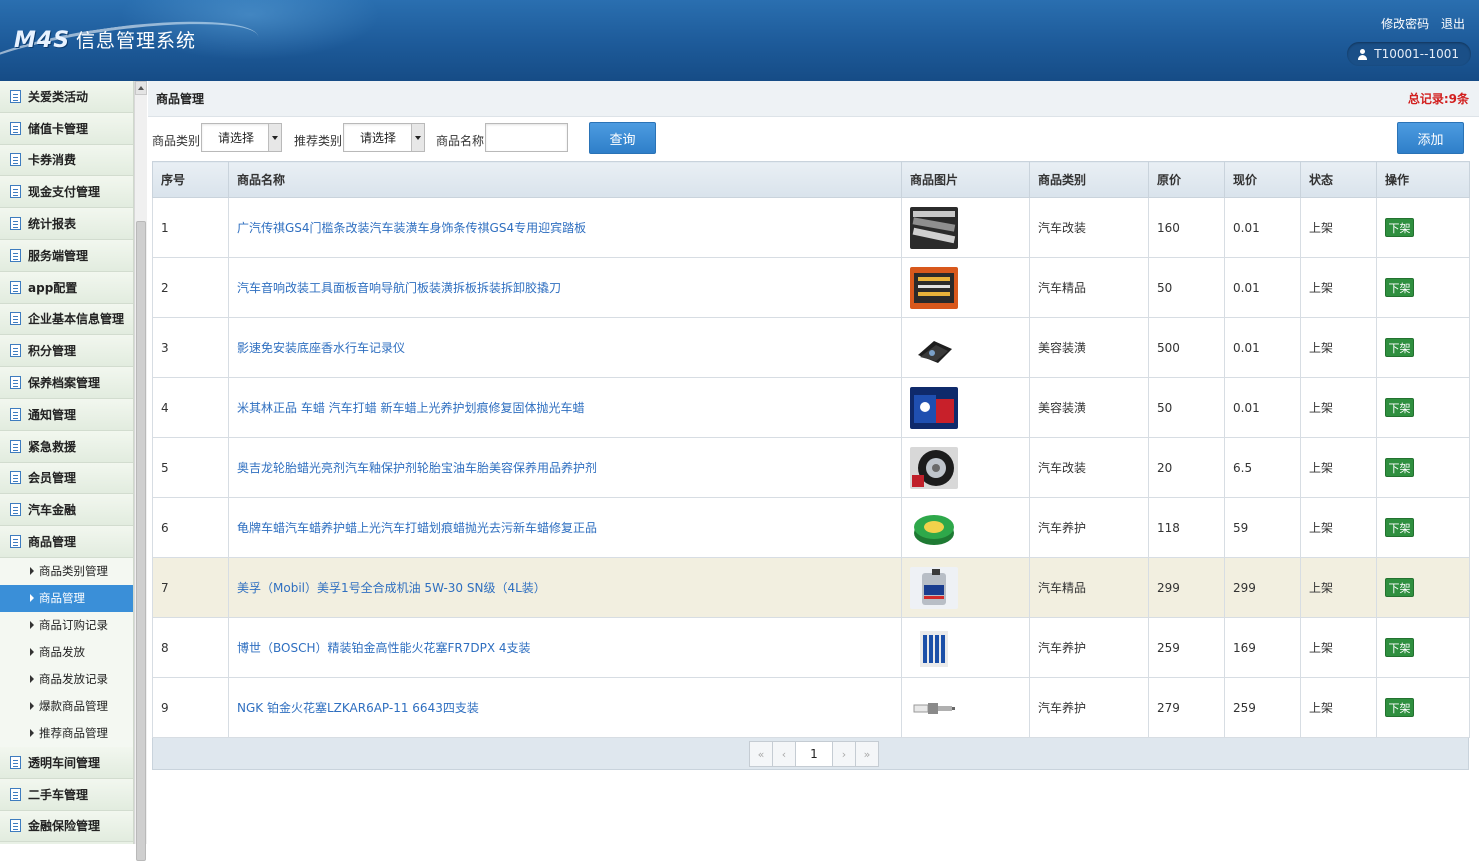  What do you see at coordinates (66, 571) in the screenshot?
I see `submenu-item: 商品类别管理` at bounding box center [66, 571].